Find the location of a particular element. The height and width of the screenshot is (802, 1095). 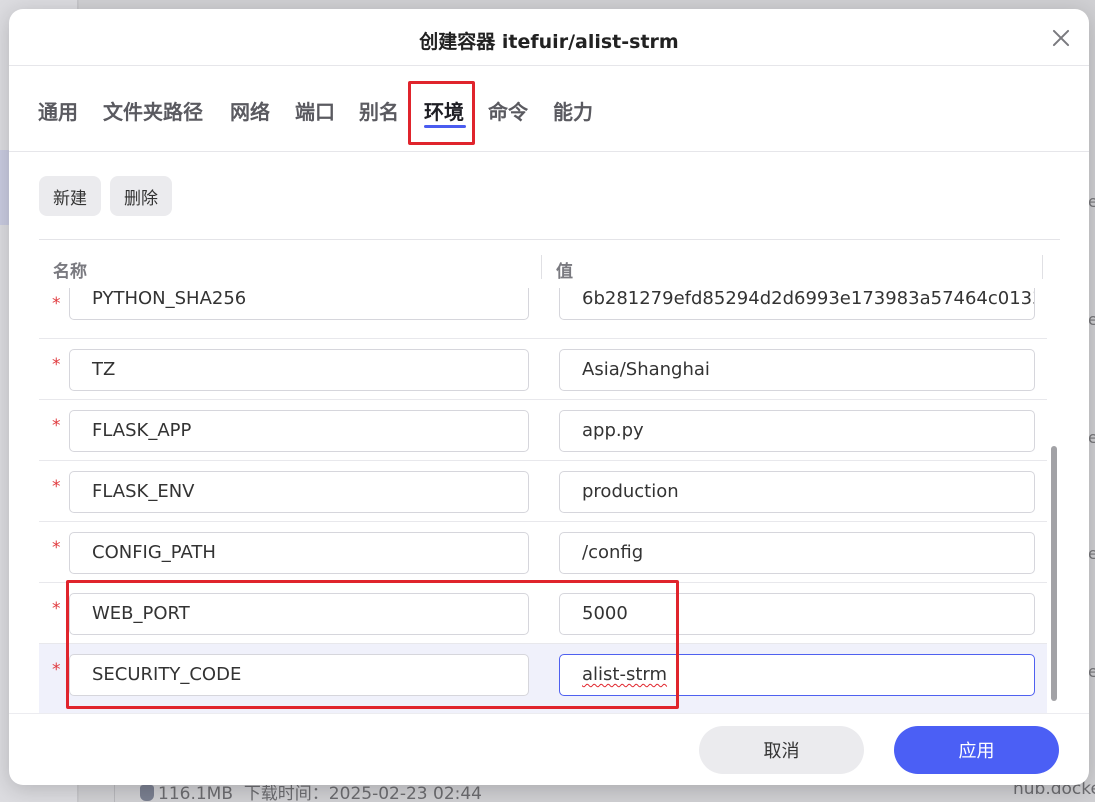

tab-bar: 通用 文件夹路径 网络 端口 别名 环境 命令 能力 is located at coordinates (549, 109).